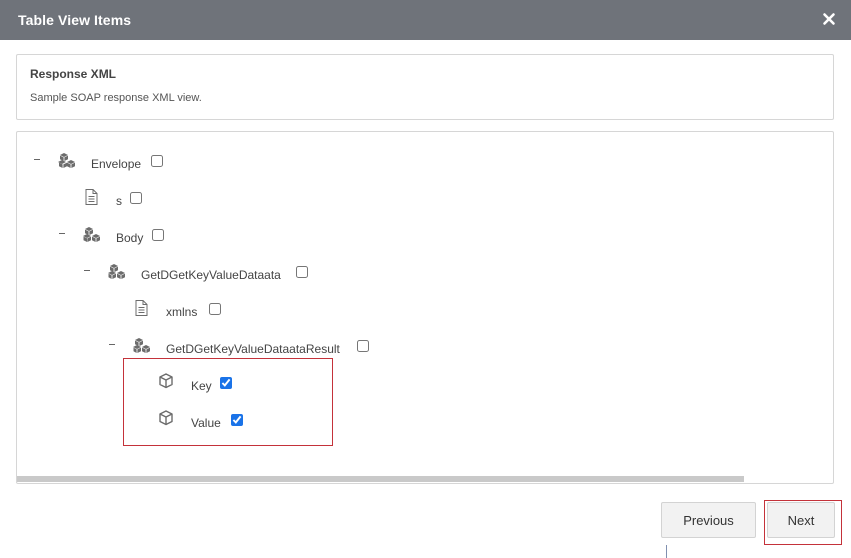 This screenshot has height=558, width=851. I want to click on tree-node-s: s, so click(217, 200).